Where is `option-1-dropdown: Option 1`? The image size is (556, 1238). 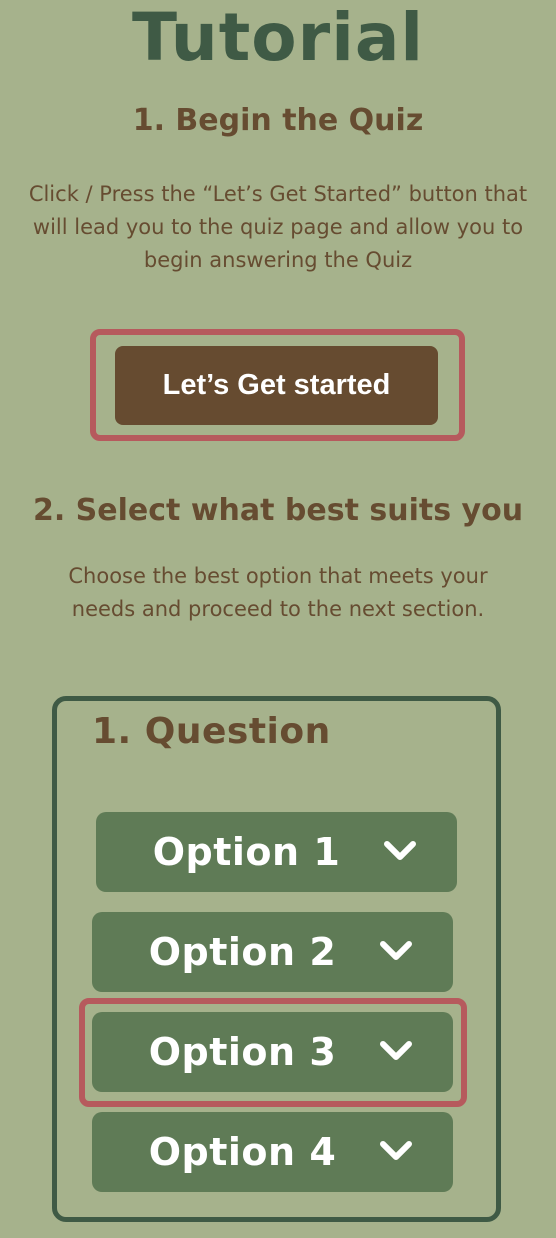 option-1-dropdown: Option 1 is located at coordinates (276, 852).